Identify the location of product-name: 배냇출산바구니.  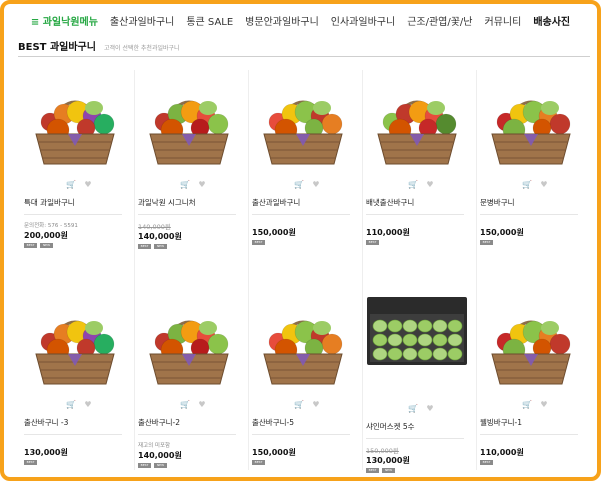
(421, 202).